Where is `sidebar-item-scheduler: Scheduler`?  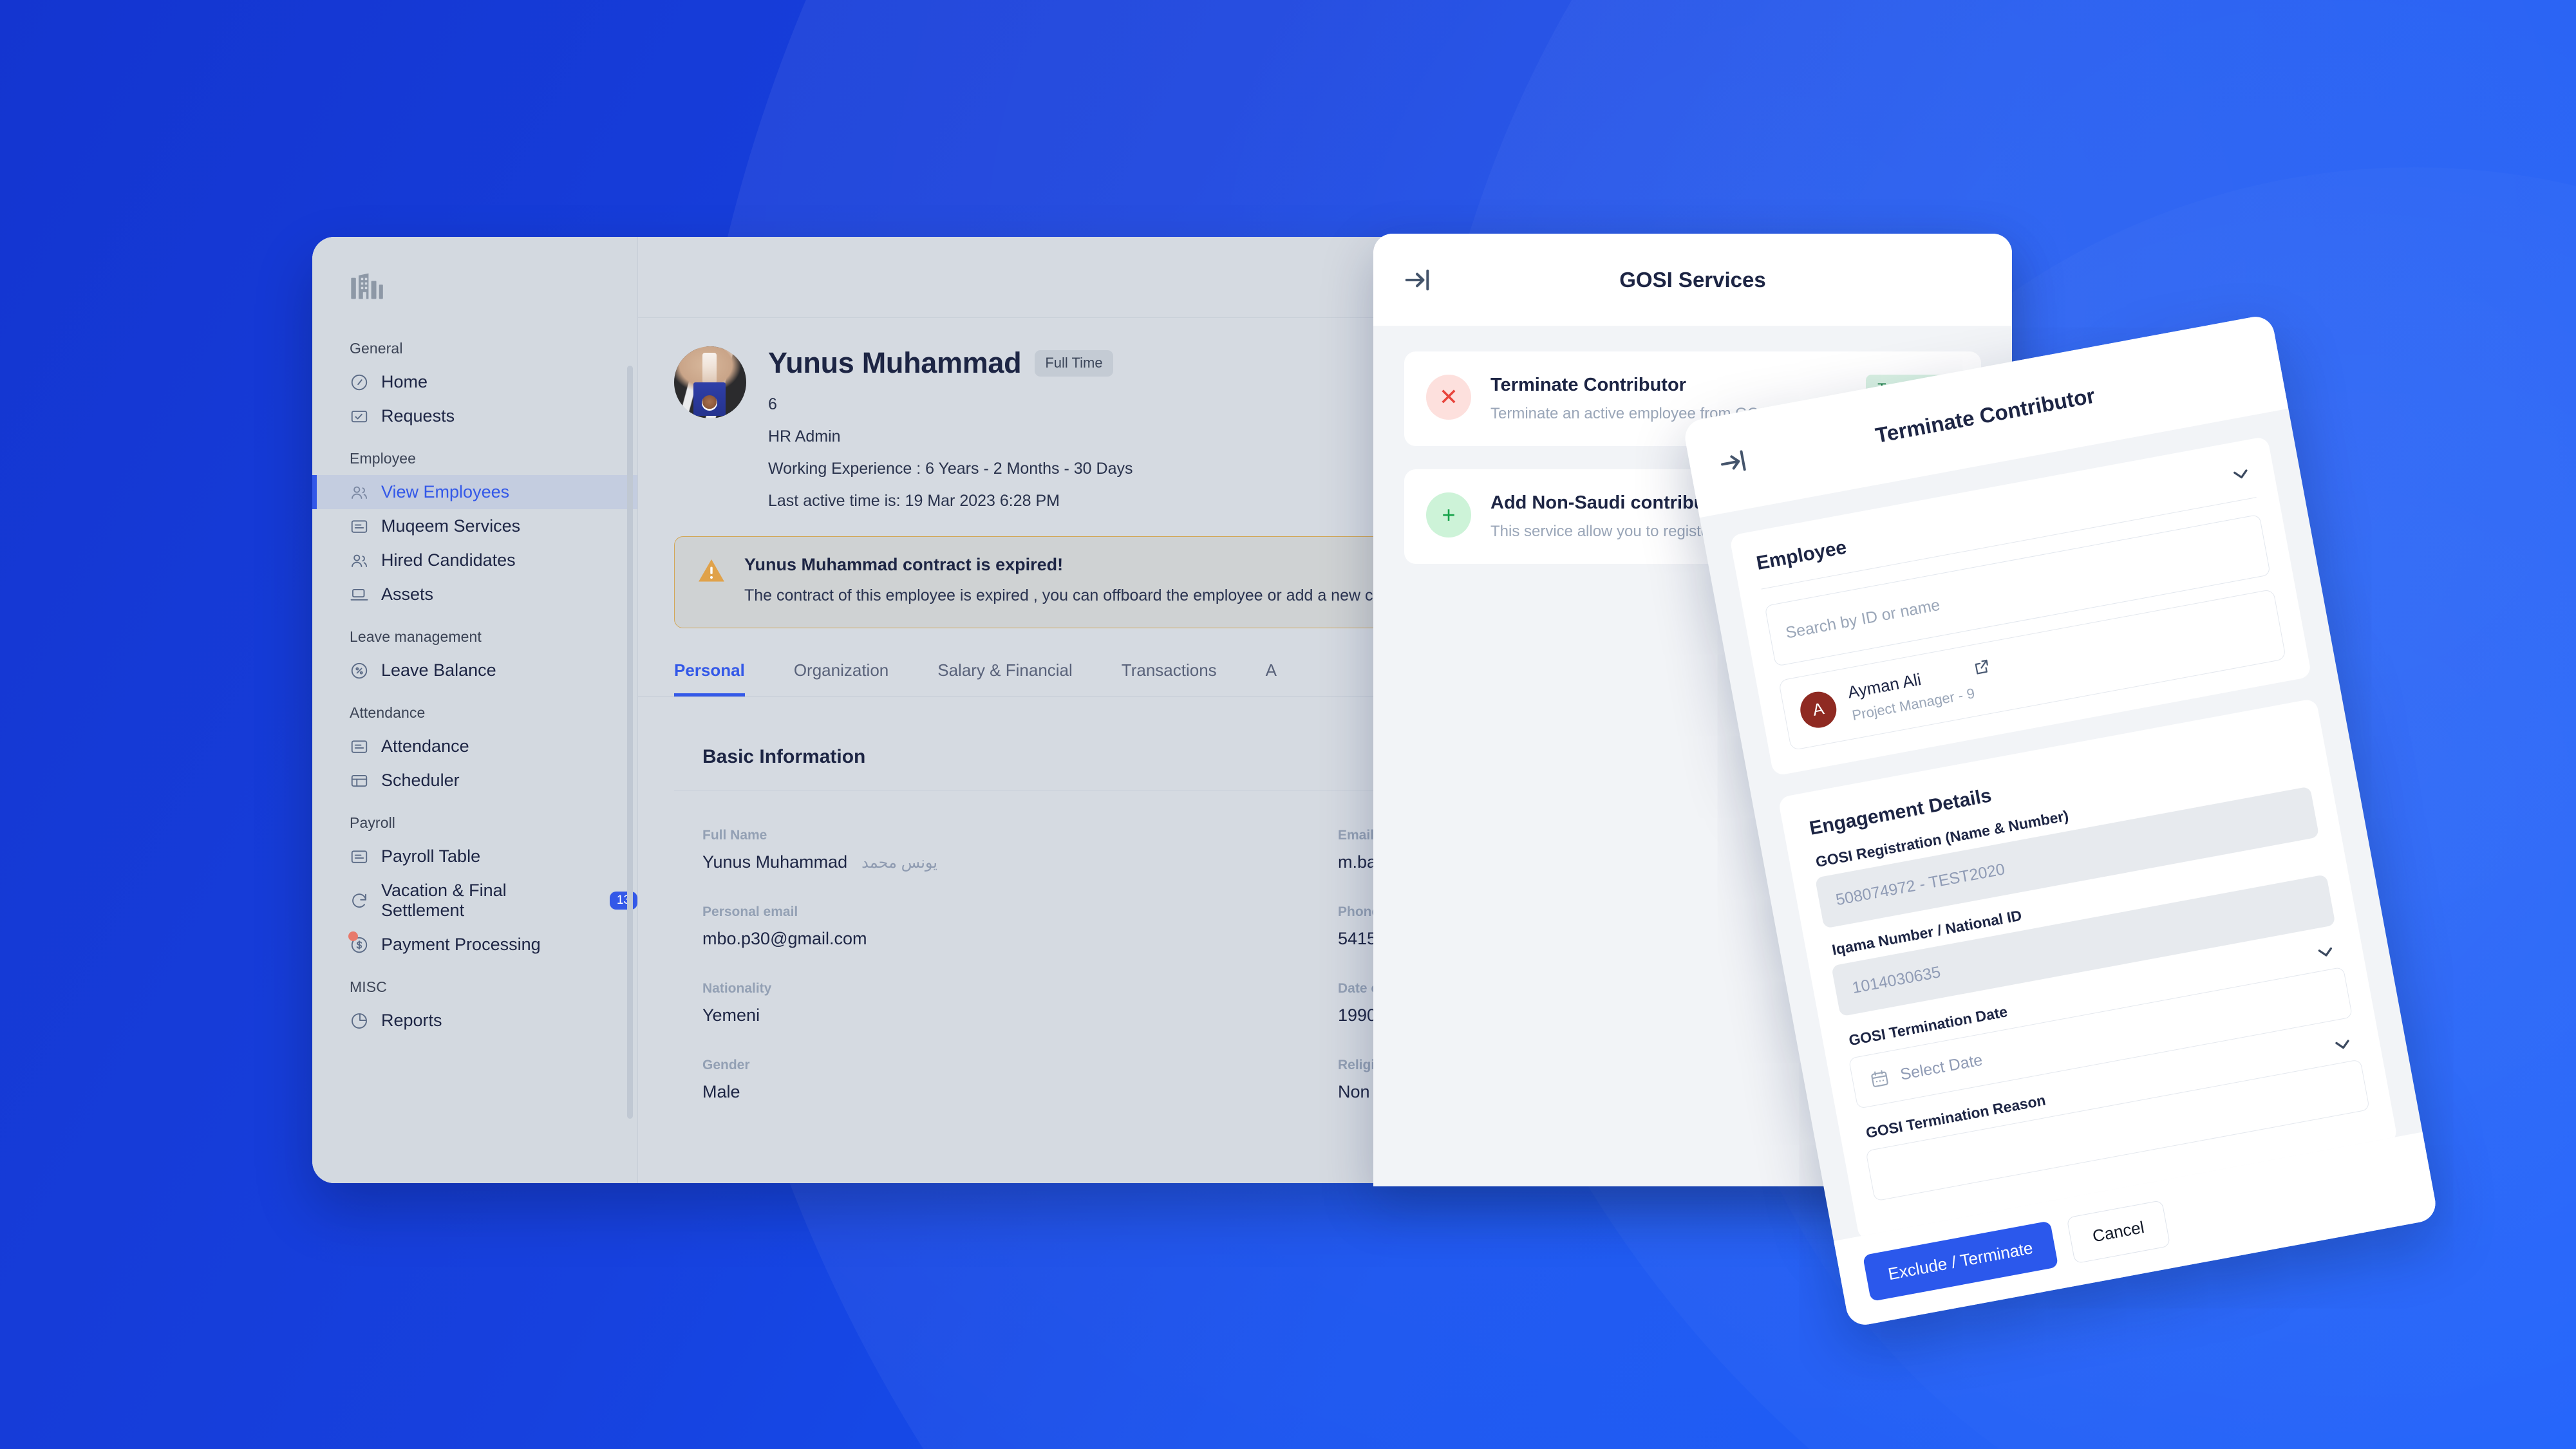
sidebar-item-scheduler: Scheduler is located at coordinates (474, 780).